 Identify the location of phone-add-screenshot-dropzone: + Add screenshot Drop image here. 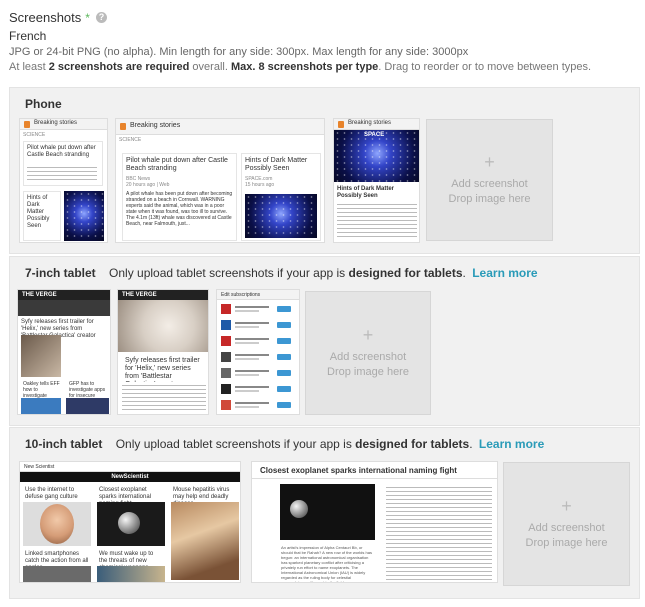
(489, 180).